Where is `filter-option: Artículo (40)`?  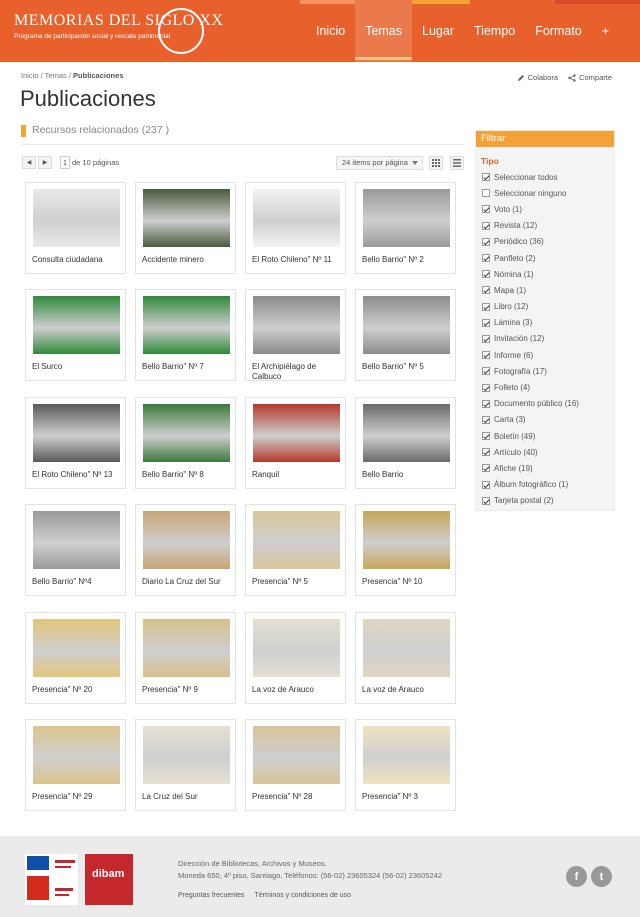
filter-option: Artículo (40) is located at coordinates (545, 452).